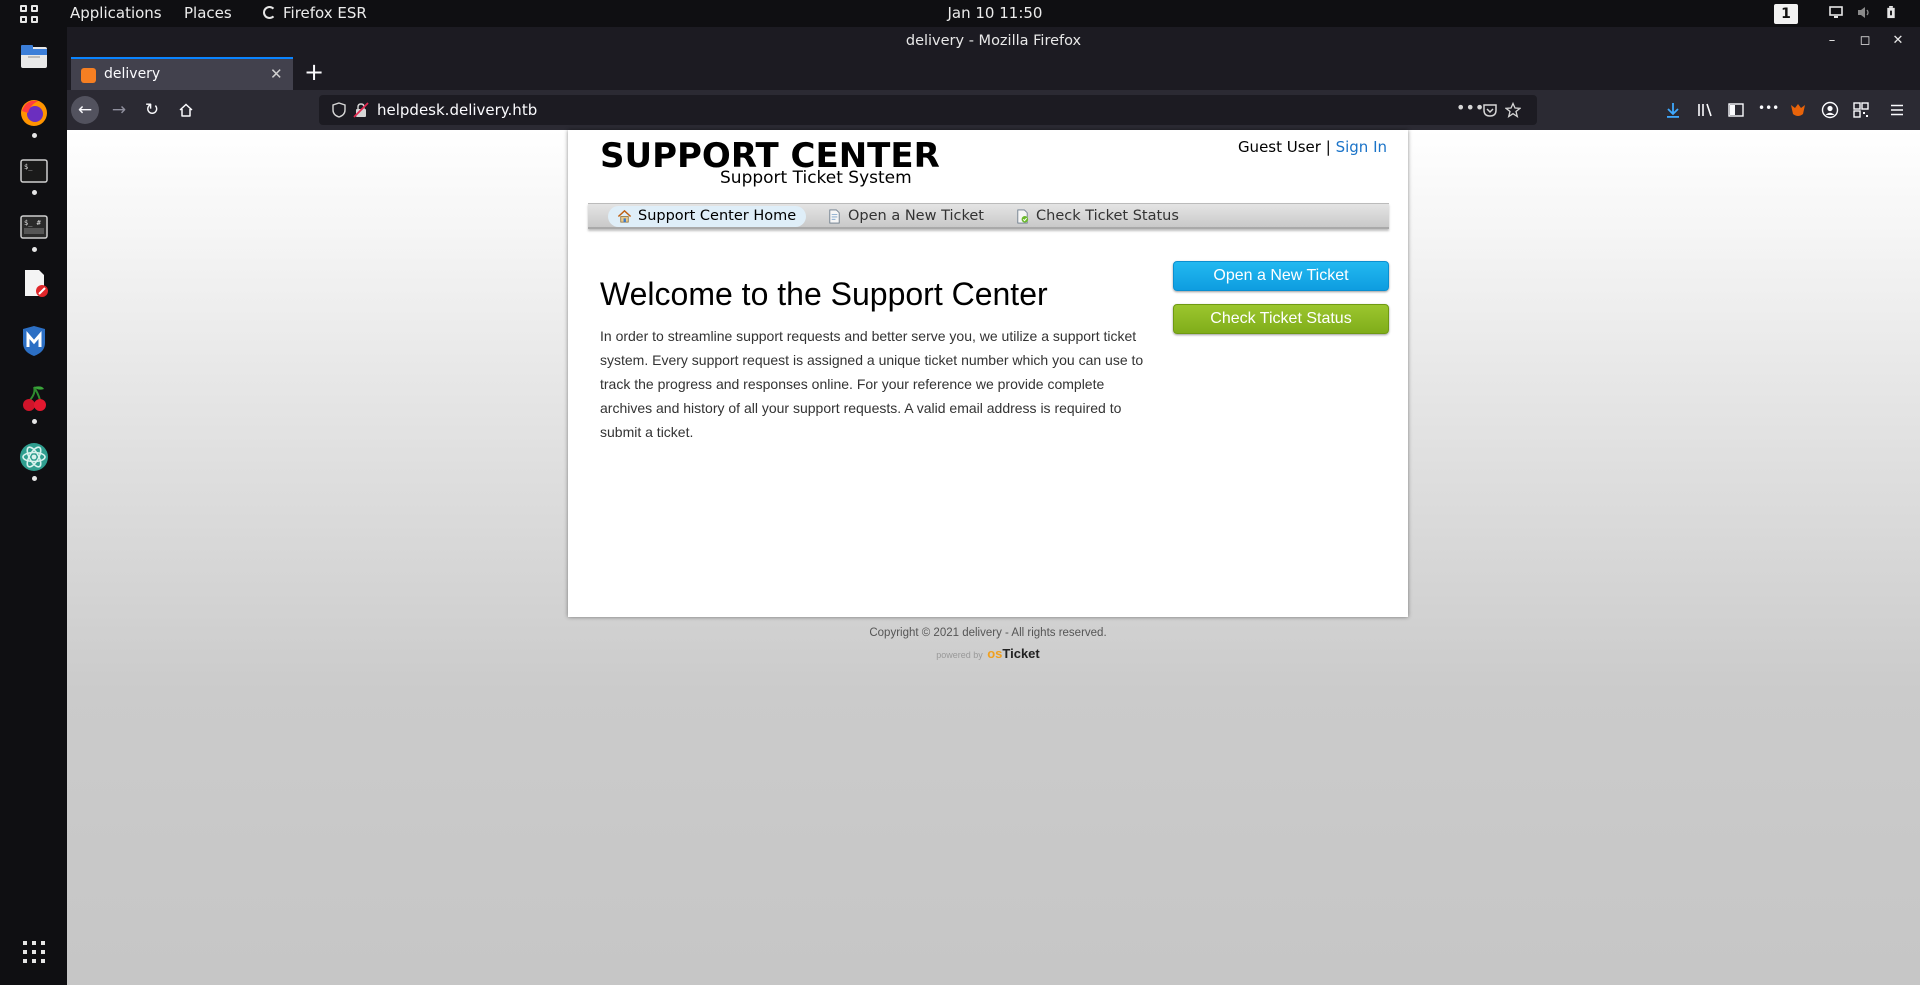  What do you see at coordinates (1279, 147) in the screenshot?
I see `guest-user-label: Guest User` at bounding box center [1279, 147].